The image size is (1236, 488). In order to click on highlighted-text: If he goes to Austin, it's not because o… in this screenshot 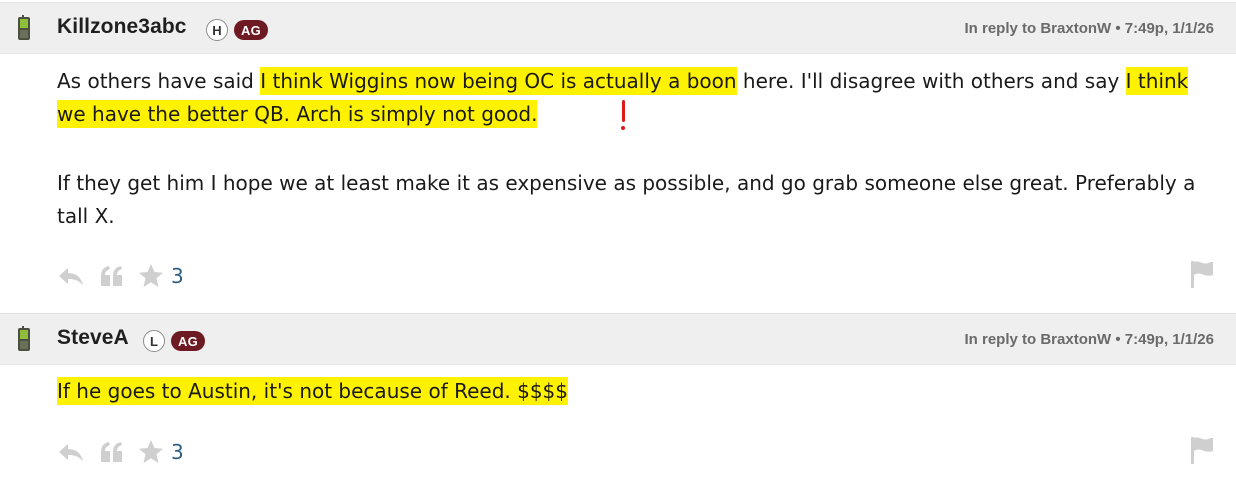, I will do `click(312, 391)`.